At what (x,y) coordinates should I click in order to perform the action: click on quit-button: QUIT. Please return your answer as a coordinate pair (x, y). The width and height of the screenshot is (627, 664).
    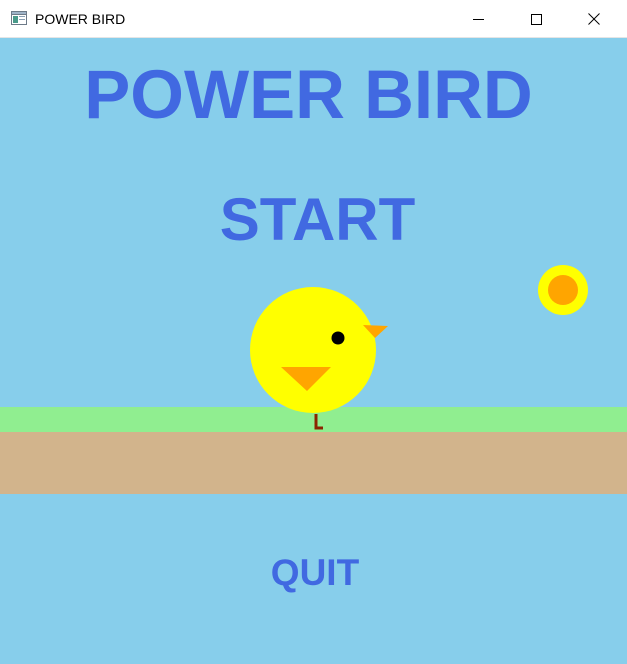
    Looking at the image, I should click on (315, 573).